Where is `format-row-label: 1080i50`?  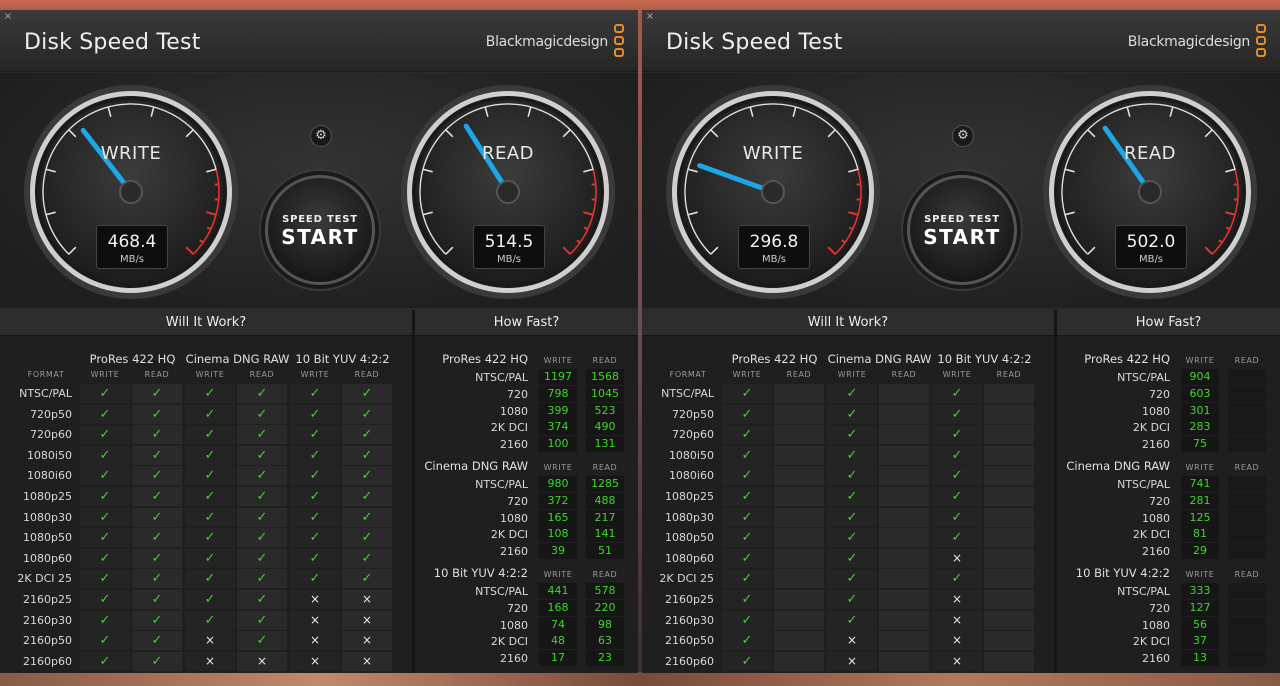
format-row-label: 1080i50 is located at coordinates (49, 455).